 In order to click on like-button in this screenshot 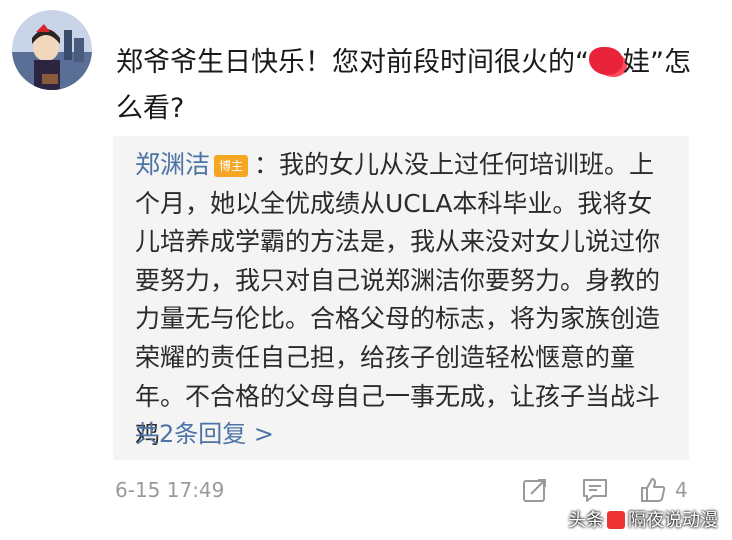, I will do `click(653, 490)`.